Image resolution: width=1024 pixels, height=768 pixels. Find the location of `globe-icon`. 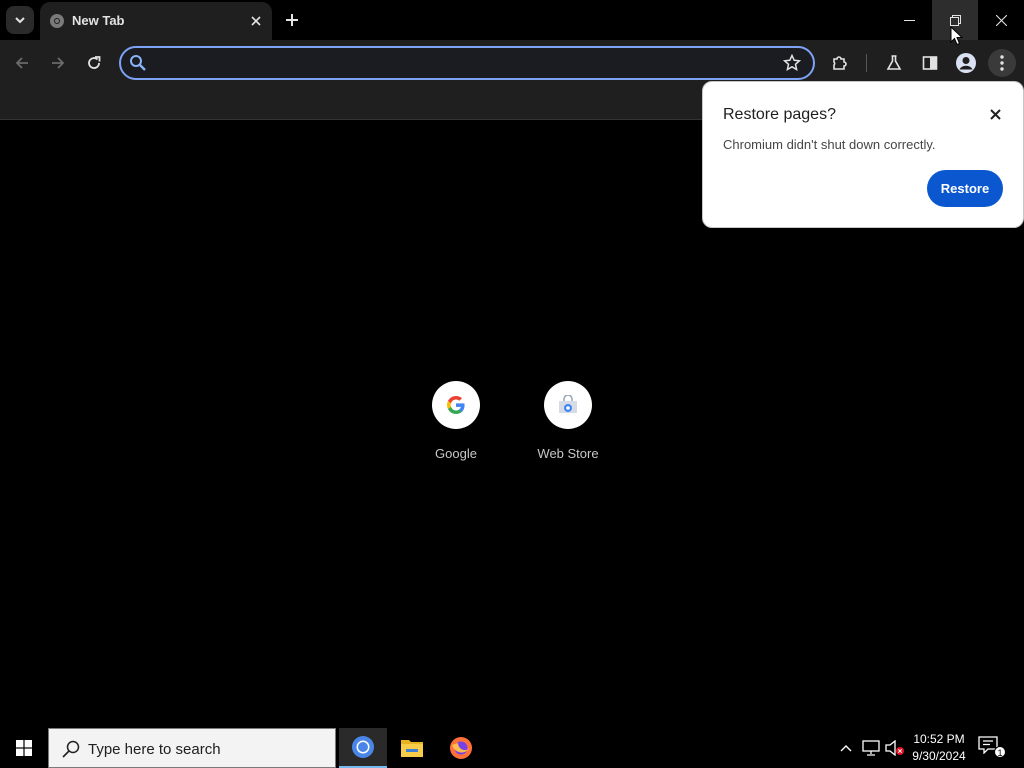

globe-icon is located at coordinates (57, 21).